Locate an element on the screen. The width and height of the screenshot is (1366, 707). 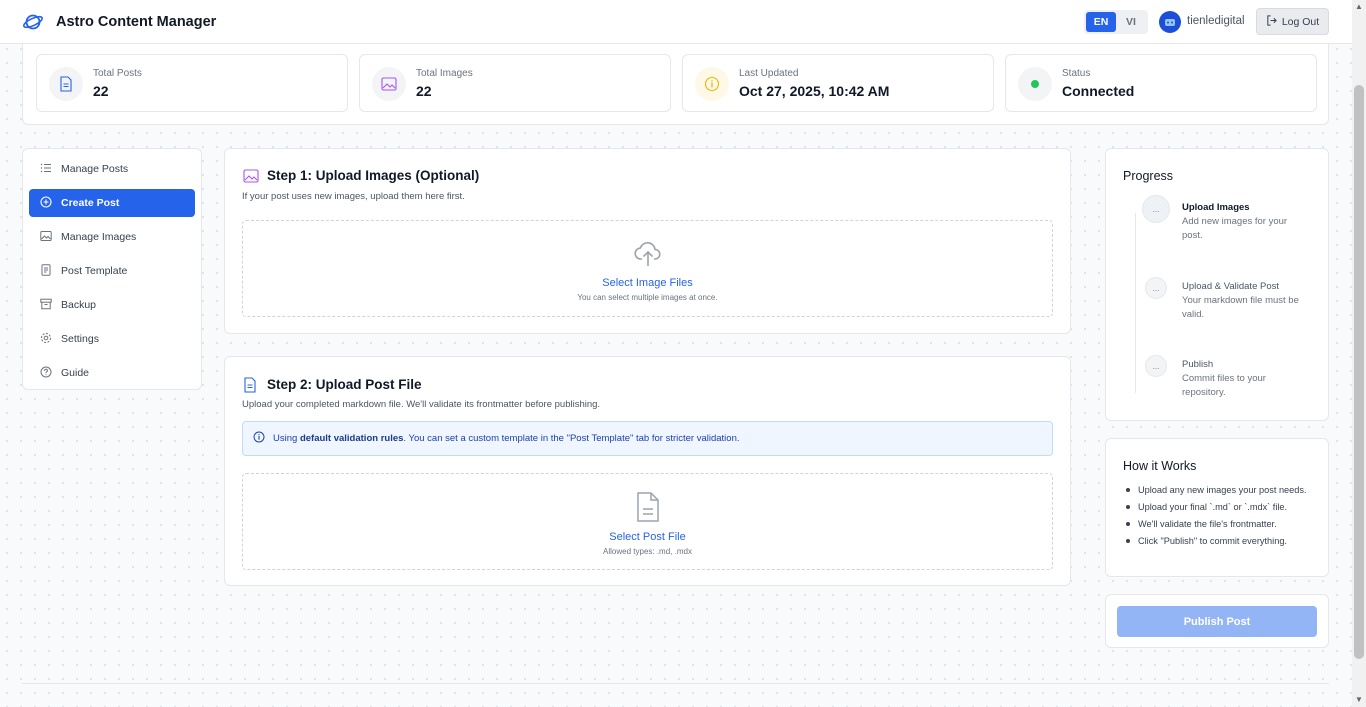
planet-logo-icon is located at coordinates (33, 22).